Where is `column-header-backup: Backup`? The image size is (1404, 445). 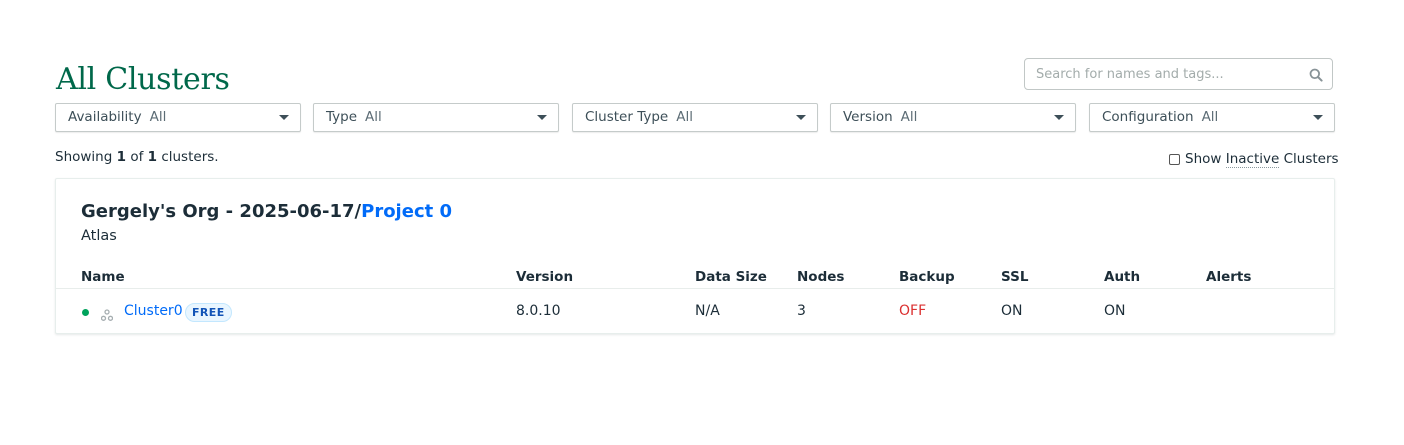 column-header-backup: Backup is located at coordinates (927, 277).